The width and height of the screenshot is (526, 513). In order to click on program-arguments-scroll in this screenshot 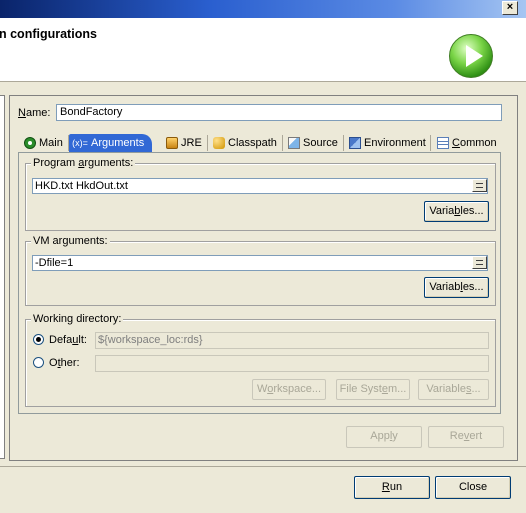, I will do `click(479, 185)`.